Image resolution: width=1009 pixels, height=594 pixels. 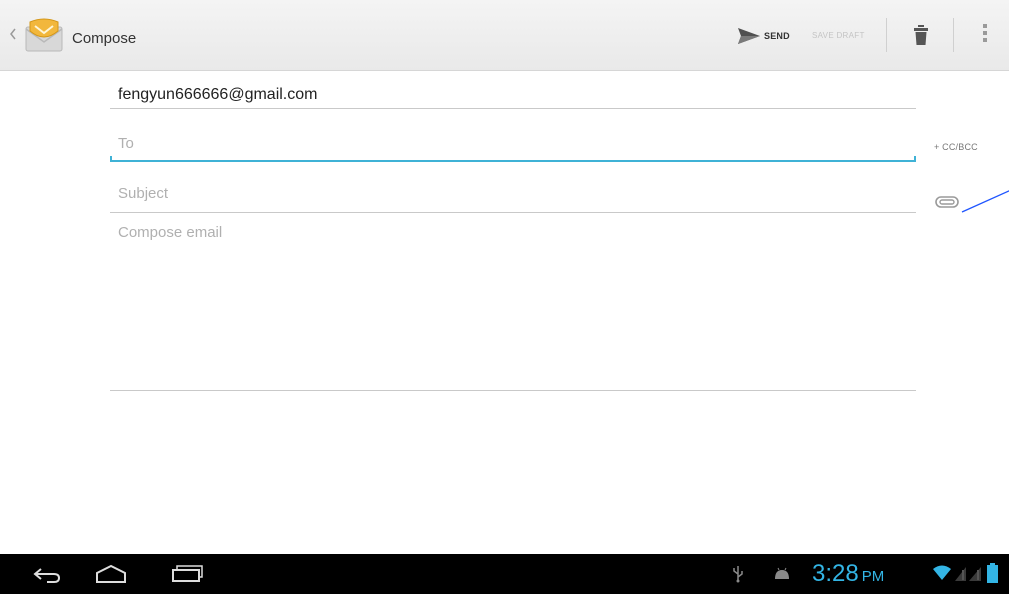 I want to click on action-bar: Compose SEND SAVE DRAFT, so click(x=504, y=35).